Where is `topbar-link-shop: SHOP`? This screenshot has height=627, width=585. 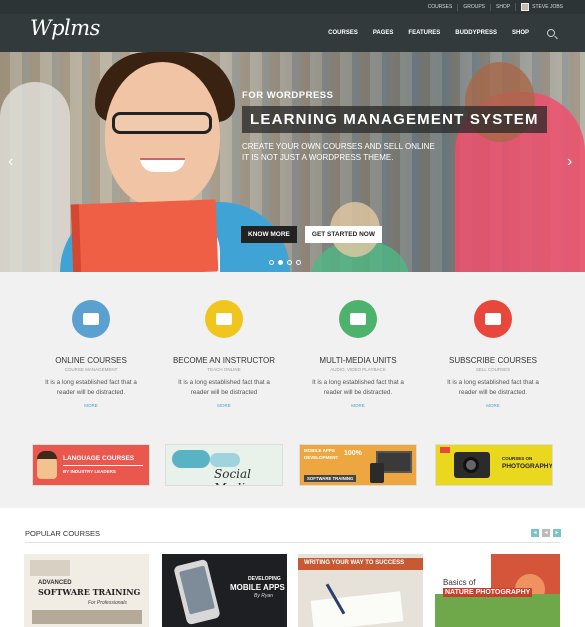
topbar-link-shop: SHOP is located at coordinates (502, 7).